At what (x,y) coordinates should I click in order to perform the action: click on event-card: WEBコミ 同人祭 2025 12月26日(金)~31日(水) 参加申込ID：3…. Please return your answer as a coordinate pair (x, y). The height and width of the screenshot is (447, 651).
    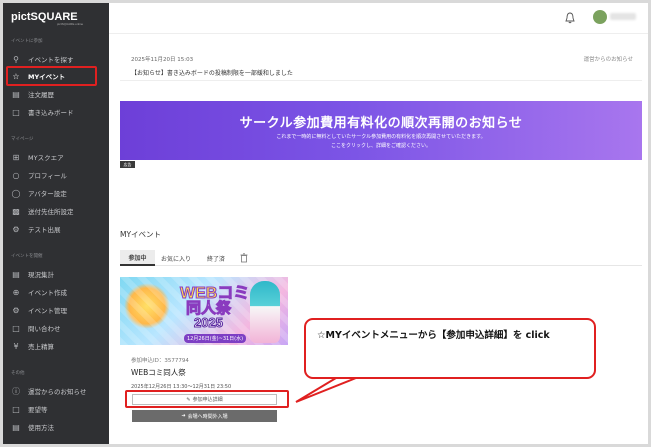
    Looking at the image, I should click on (204, 360).